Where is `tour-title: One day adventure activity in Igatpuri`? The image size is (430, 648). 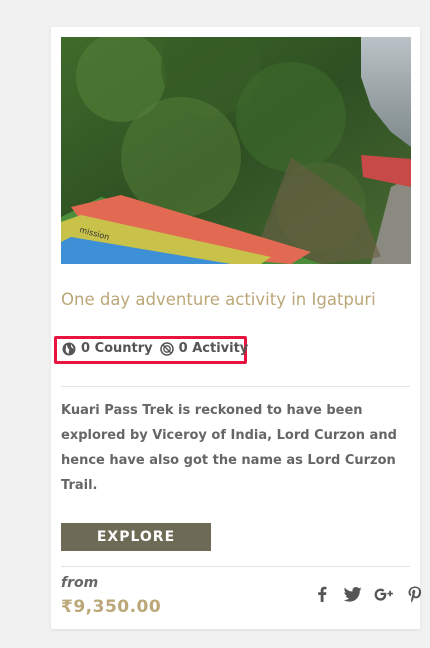 tour-title: One day adventure activity in Igatpuri is located at coordinates (226, 300).